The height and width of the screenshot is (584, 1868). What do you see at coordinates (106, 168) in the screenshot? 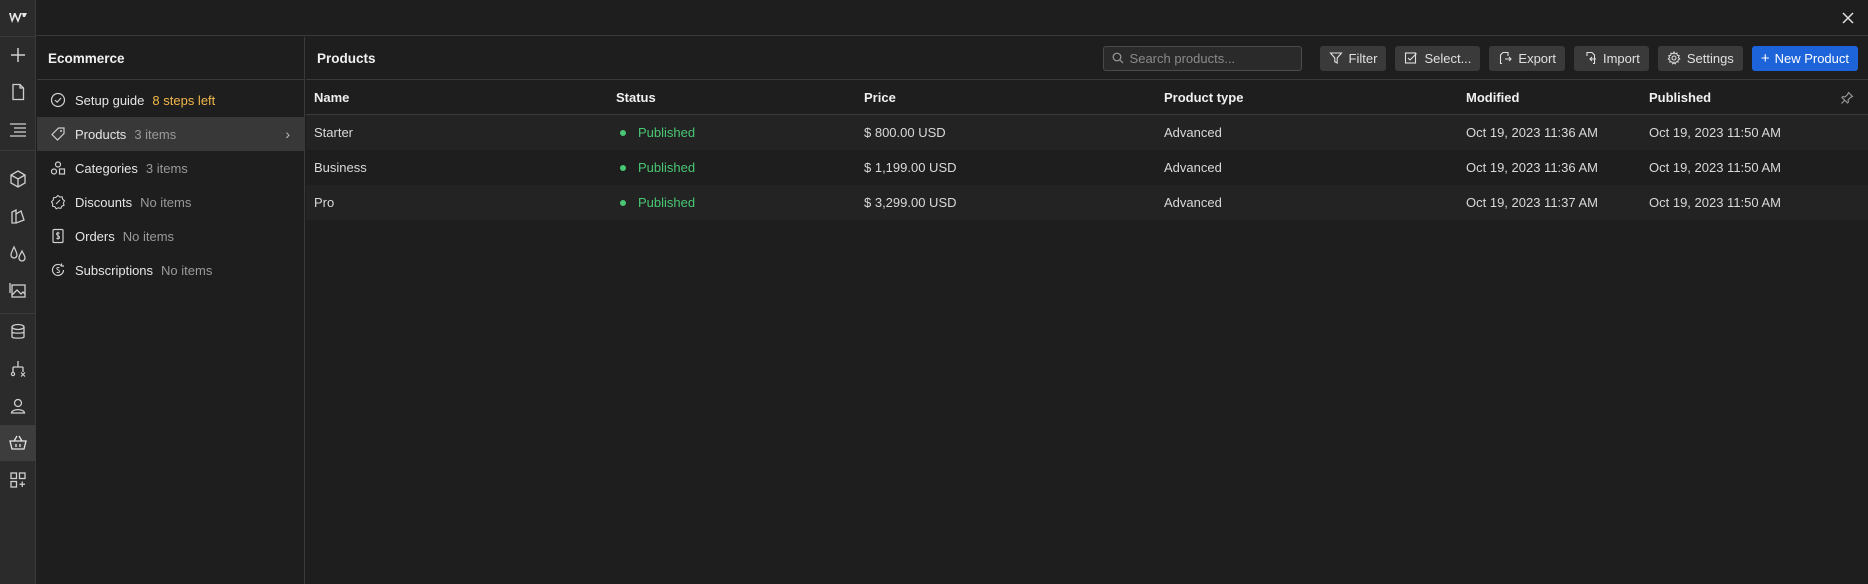
I see `sidebar-item-label: Categories` at bounding box center [106, 168].